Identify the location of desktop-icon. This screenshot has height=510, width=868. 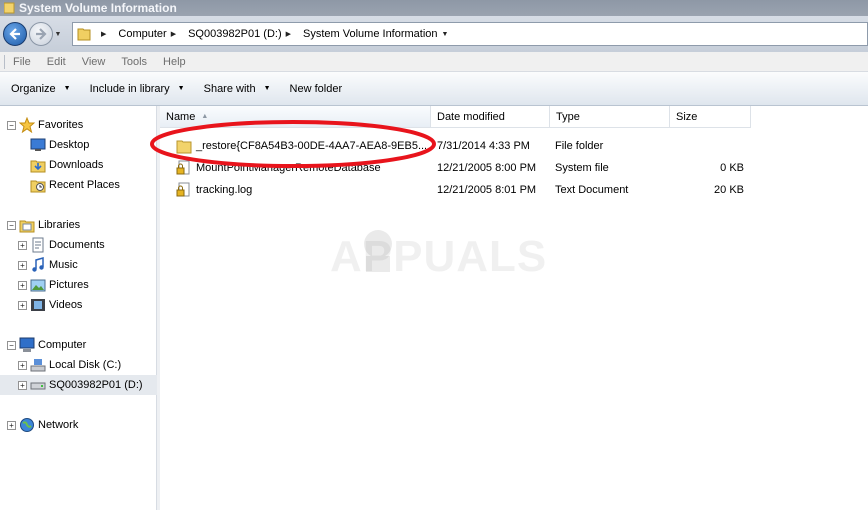
(38, 144).